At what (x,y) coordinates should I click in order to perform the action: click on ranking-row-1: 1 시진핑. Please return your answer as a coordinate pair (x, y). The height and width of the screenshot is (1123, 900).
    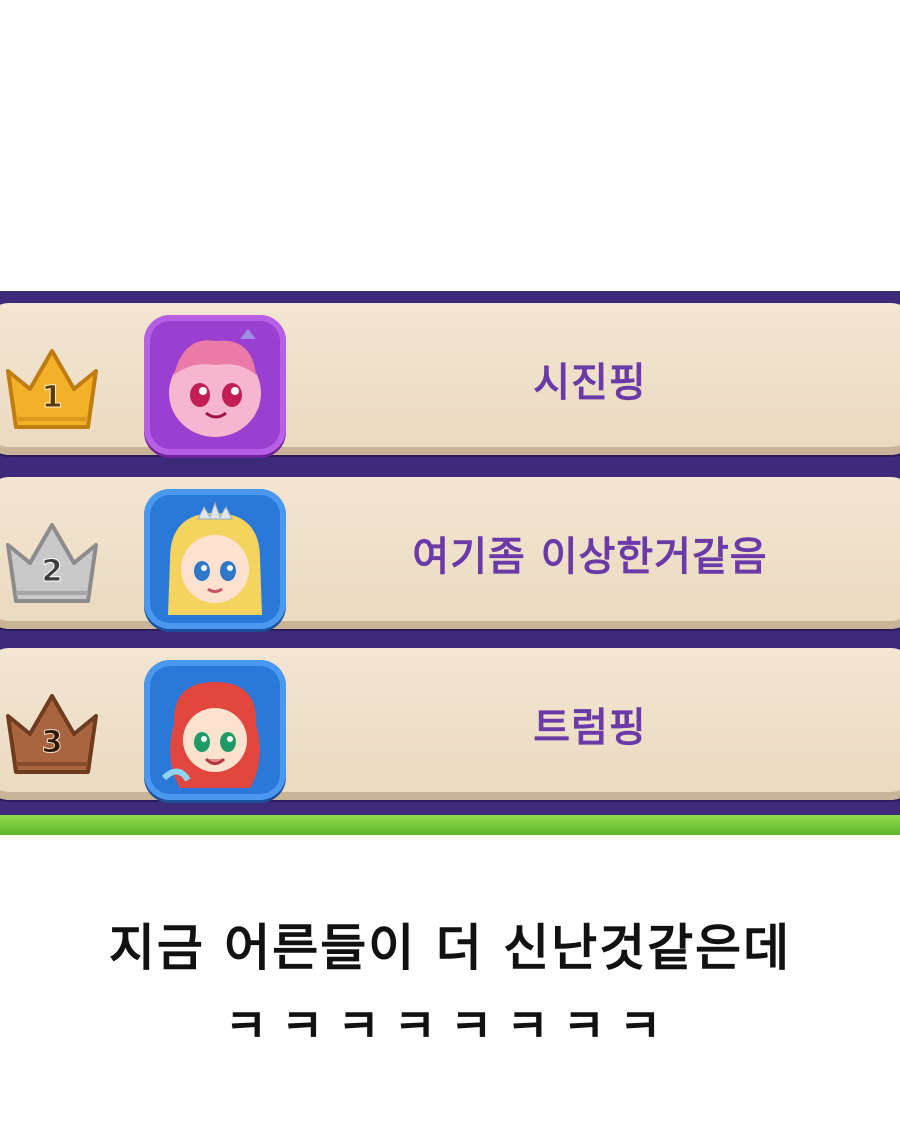
    Looking at the image, I should click on (450, 379).